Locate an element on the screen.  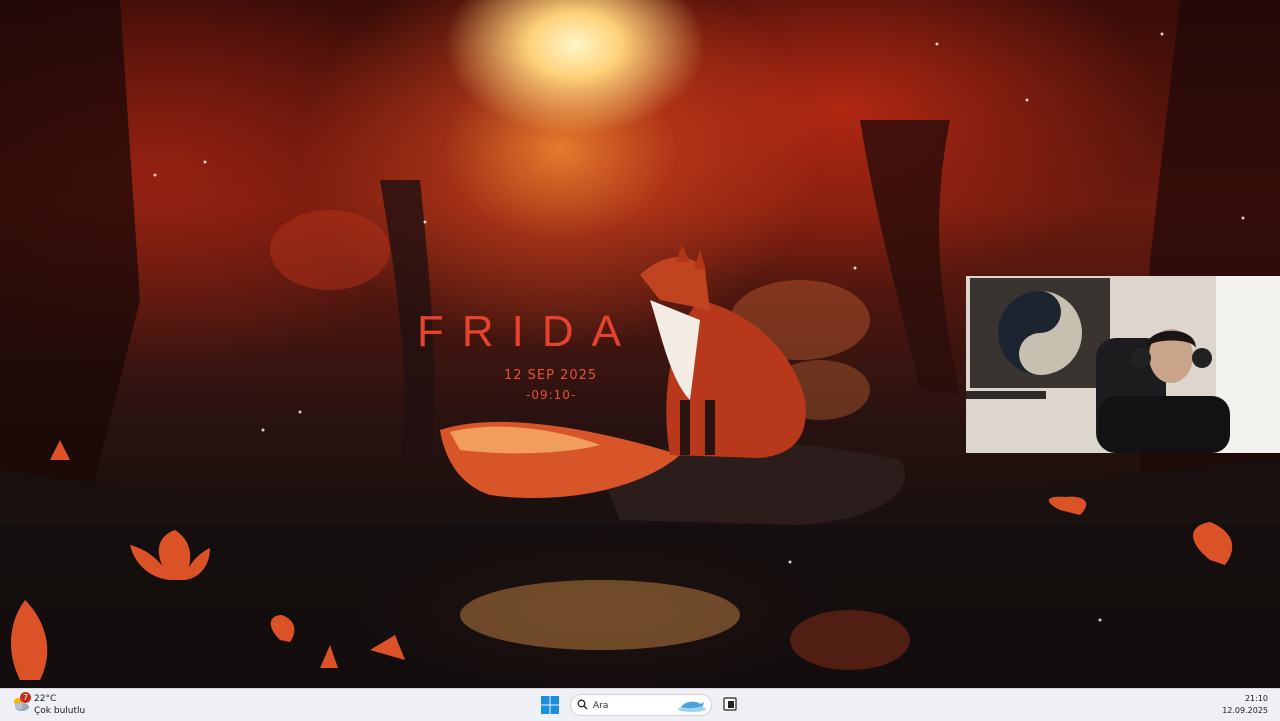
task-view-icon is located at coordinates (730, 704).